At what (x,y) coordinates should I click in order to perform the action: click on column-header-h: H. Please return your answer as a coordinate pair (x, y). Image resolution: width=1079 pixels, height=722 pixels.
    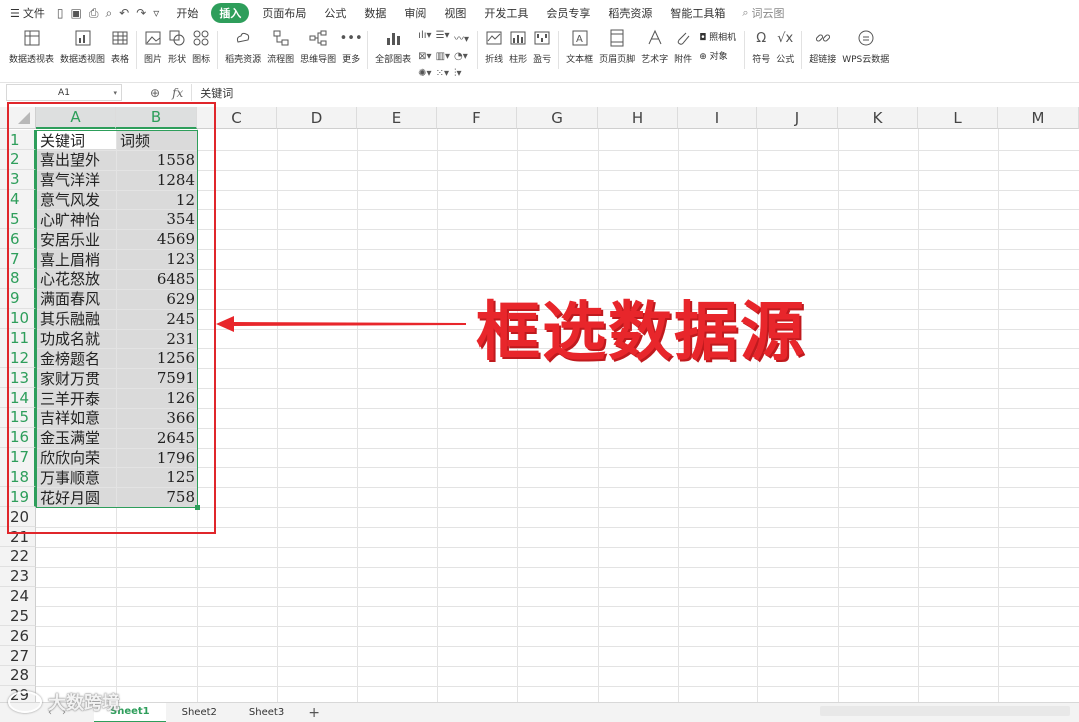
    Looking at the image, I should click on (638, 118).